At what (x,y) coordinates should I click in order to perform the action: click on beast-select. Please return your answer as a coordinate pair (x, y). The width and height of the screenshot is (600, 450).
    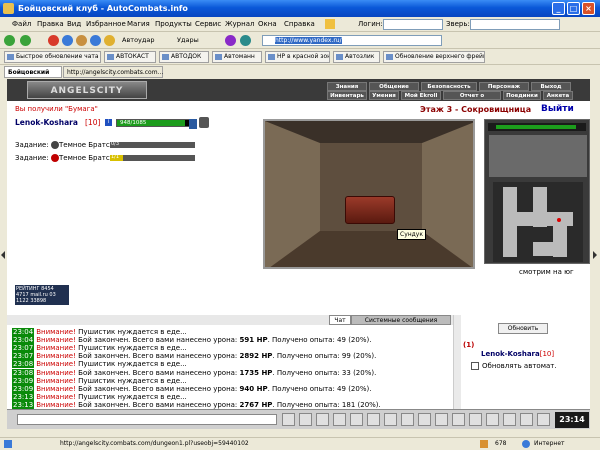
    Looking at the image, I should click on (515, 24).